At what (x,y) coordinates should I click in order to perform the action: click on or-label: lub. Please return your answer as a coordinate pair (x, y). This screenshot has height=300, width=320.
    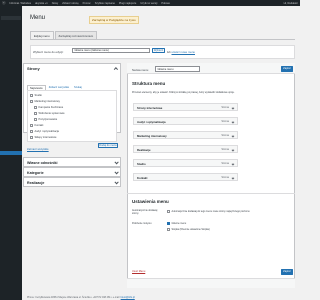
    Looking at the image, I should click on (169, 52).